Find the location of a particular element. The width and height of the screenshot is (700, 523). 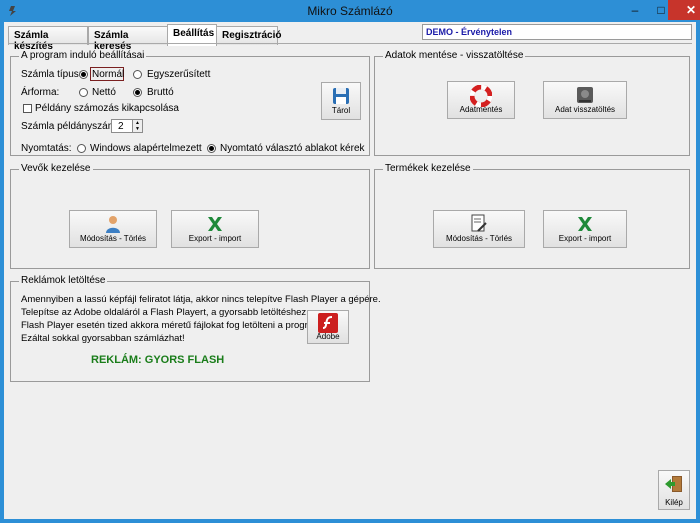

floppy-disk-icon is located at coordinates (341, 96).